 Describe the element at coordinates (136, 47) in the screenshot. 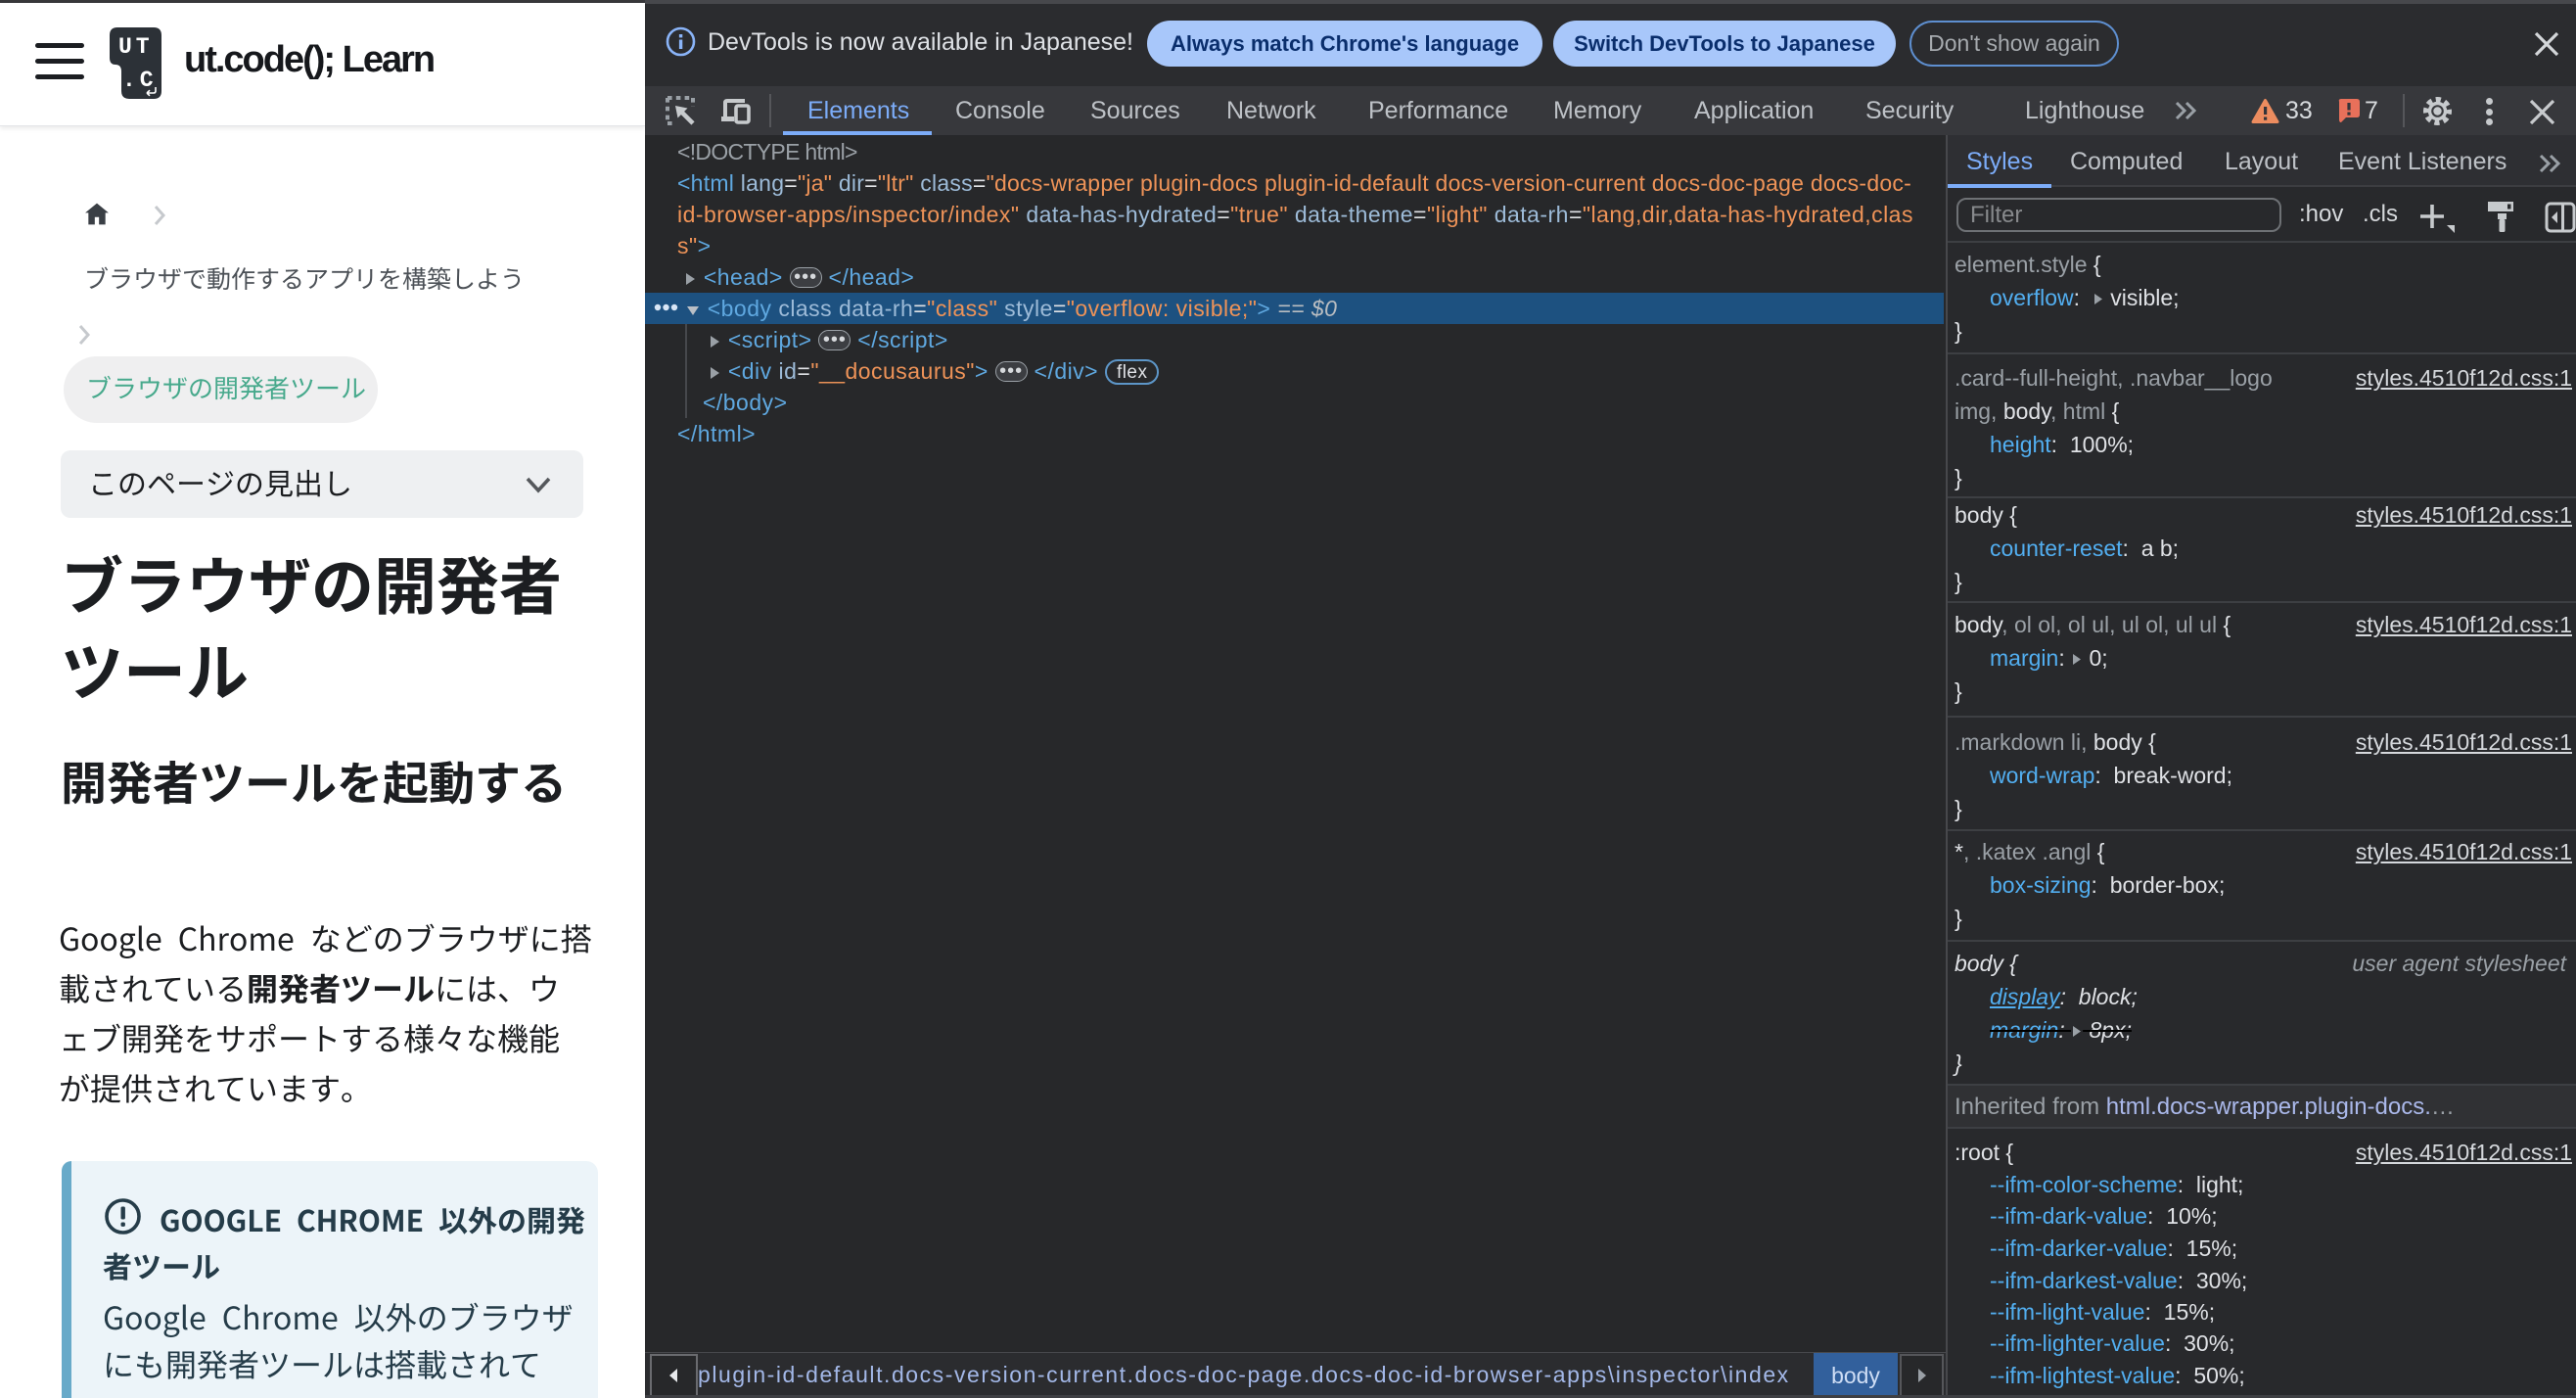

I see `svg-text: UT` at that location.